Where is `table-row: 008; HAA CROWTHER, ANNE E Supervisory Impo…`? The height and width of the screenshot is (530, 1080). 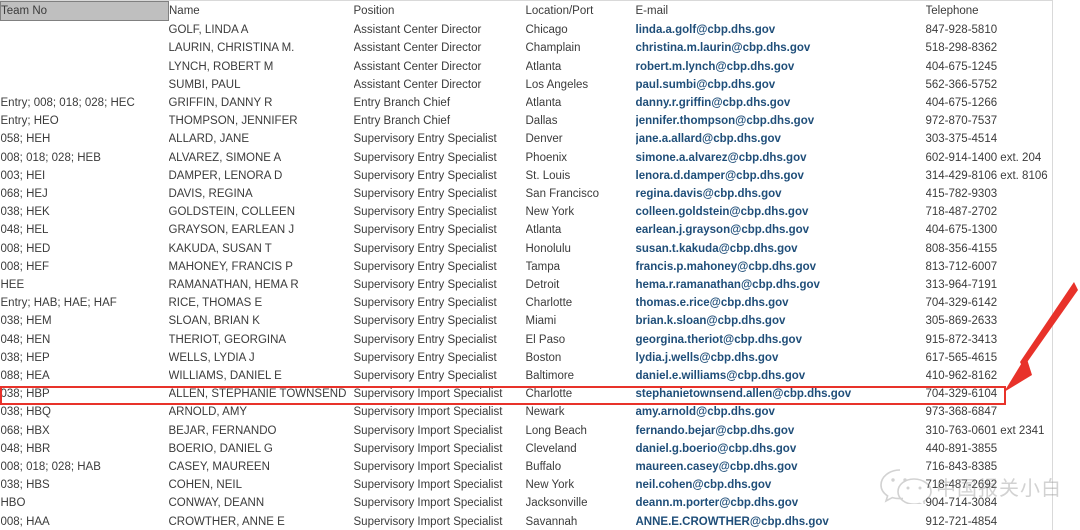
table-row: 008; HAA CROWTHER, ANNE E Supervisory Impo… is located at coordinates (527, 521).